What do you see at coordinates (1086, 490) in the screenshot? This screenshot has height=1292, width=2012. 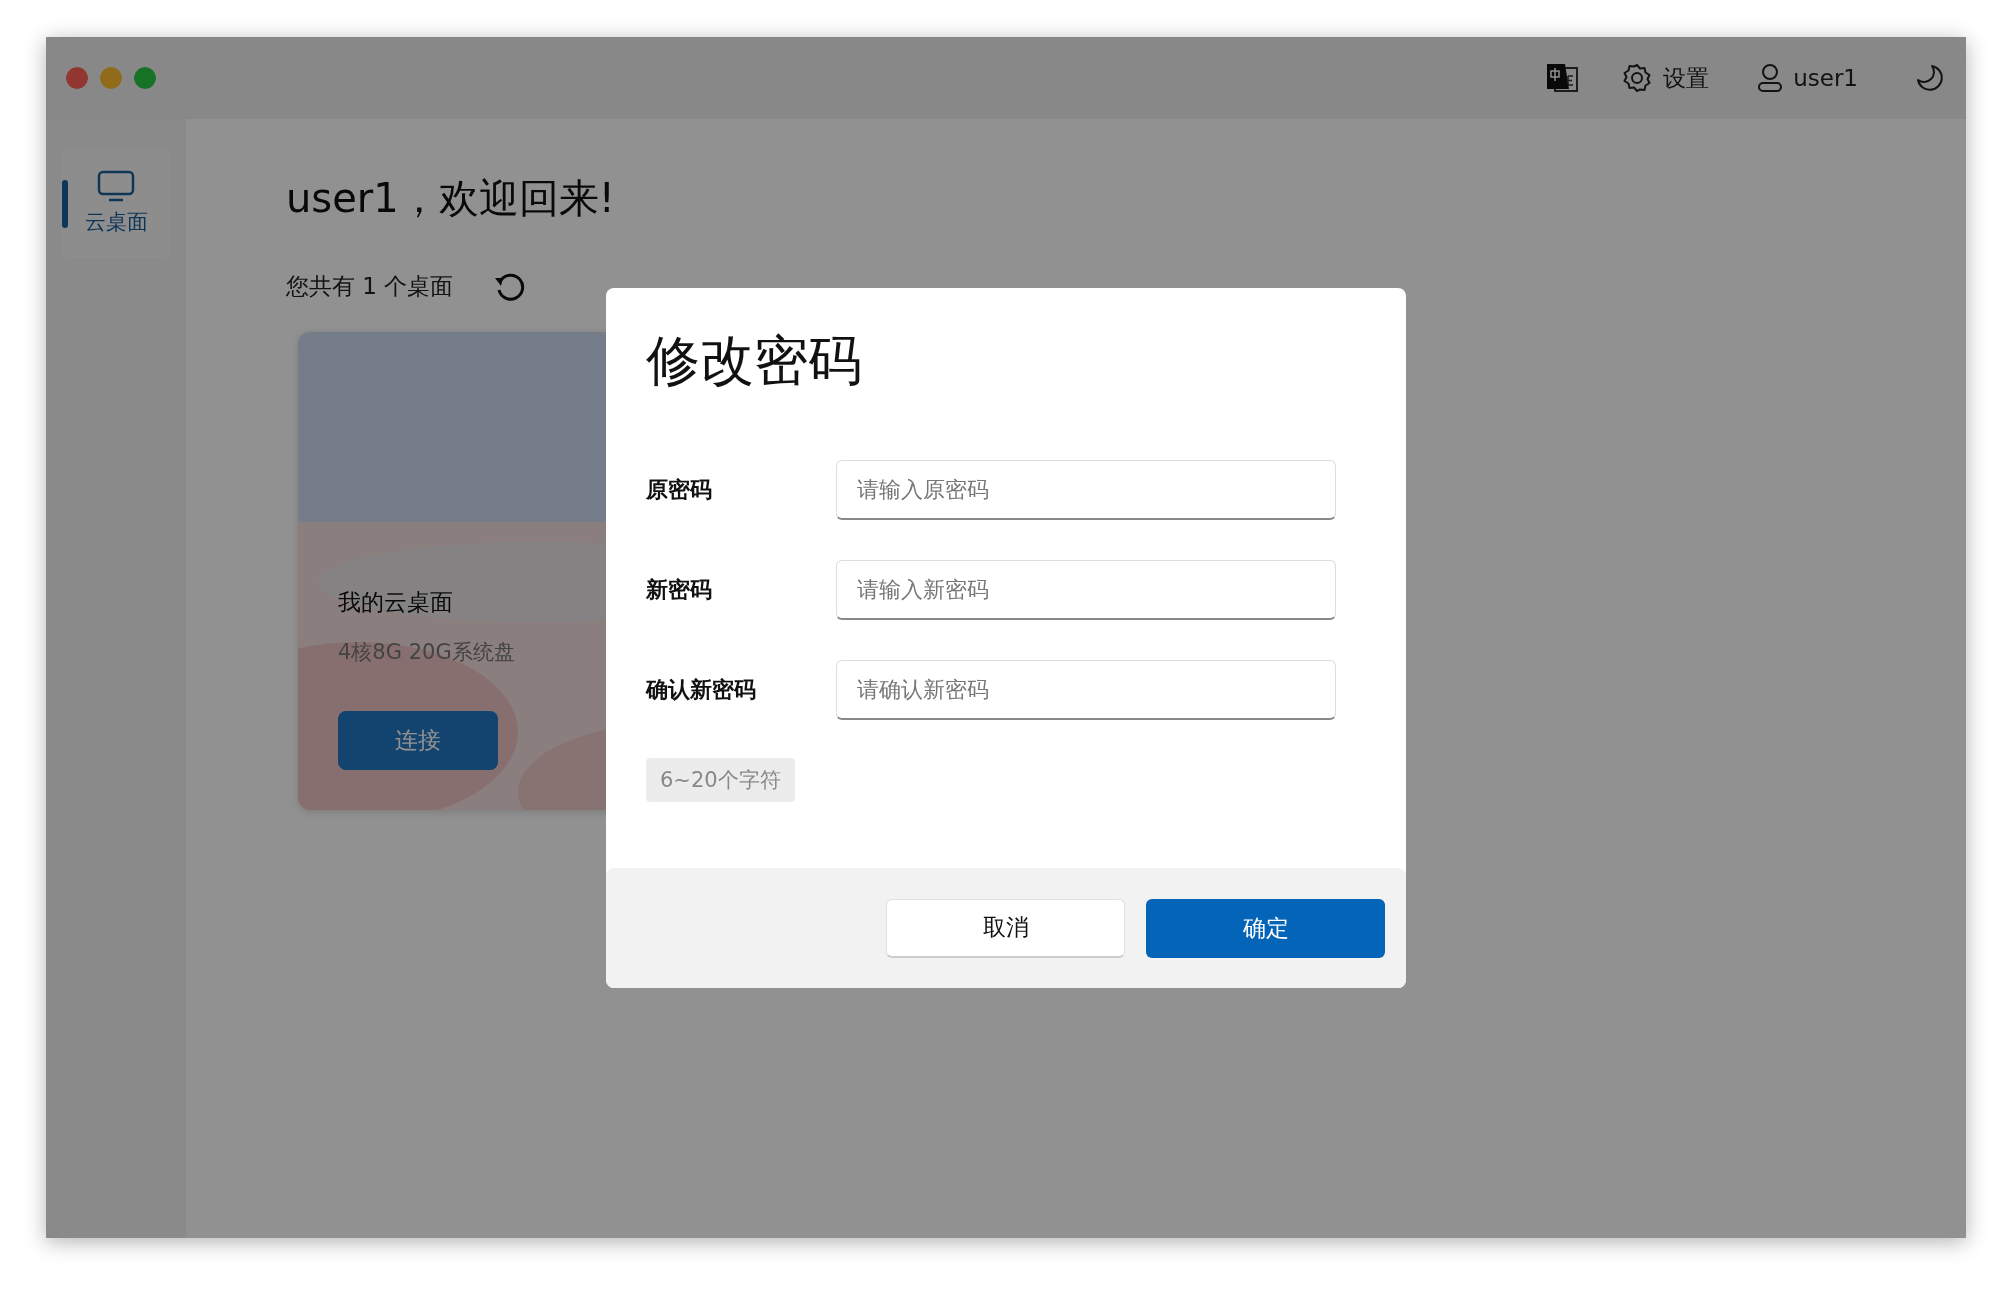 I see `password-field: 请输入原密码` at bounding box center [1086, 490].